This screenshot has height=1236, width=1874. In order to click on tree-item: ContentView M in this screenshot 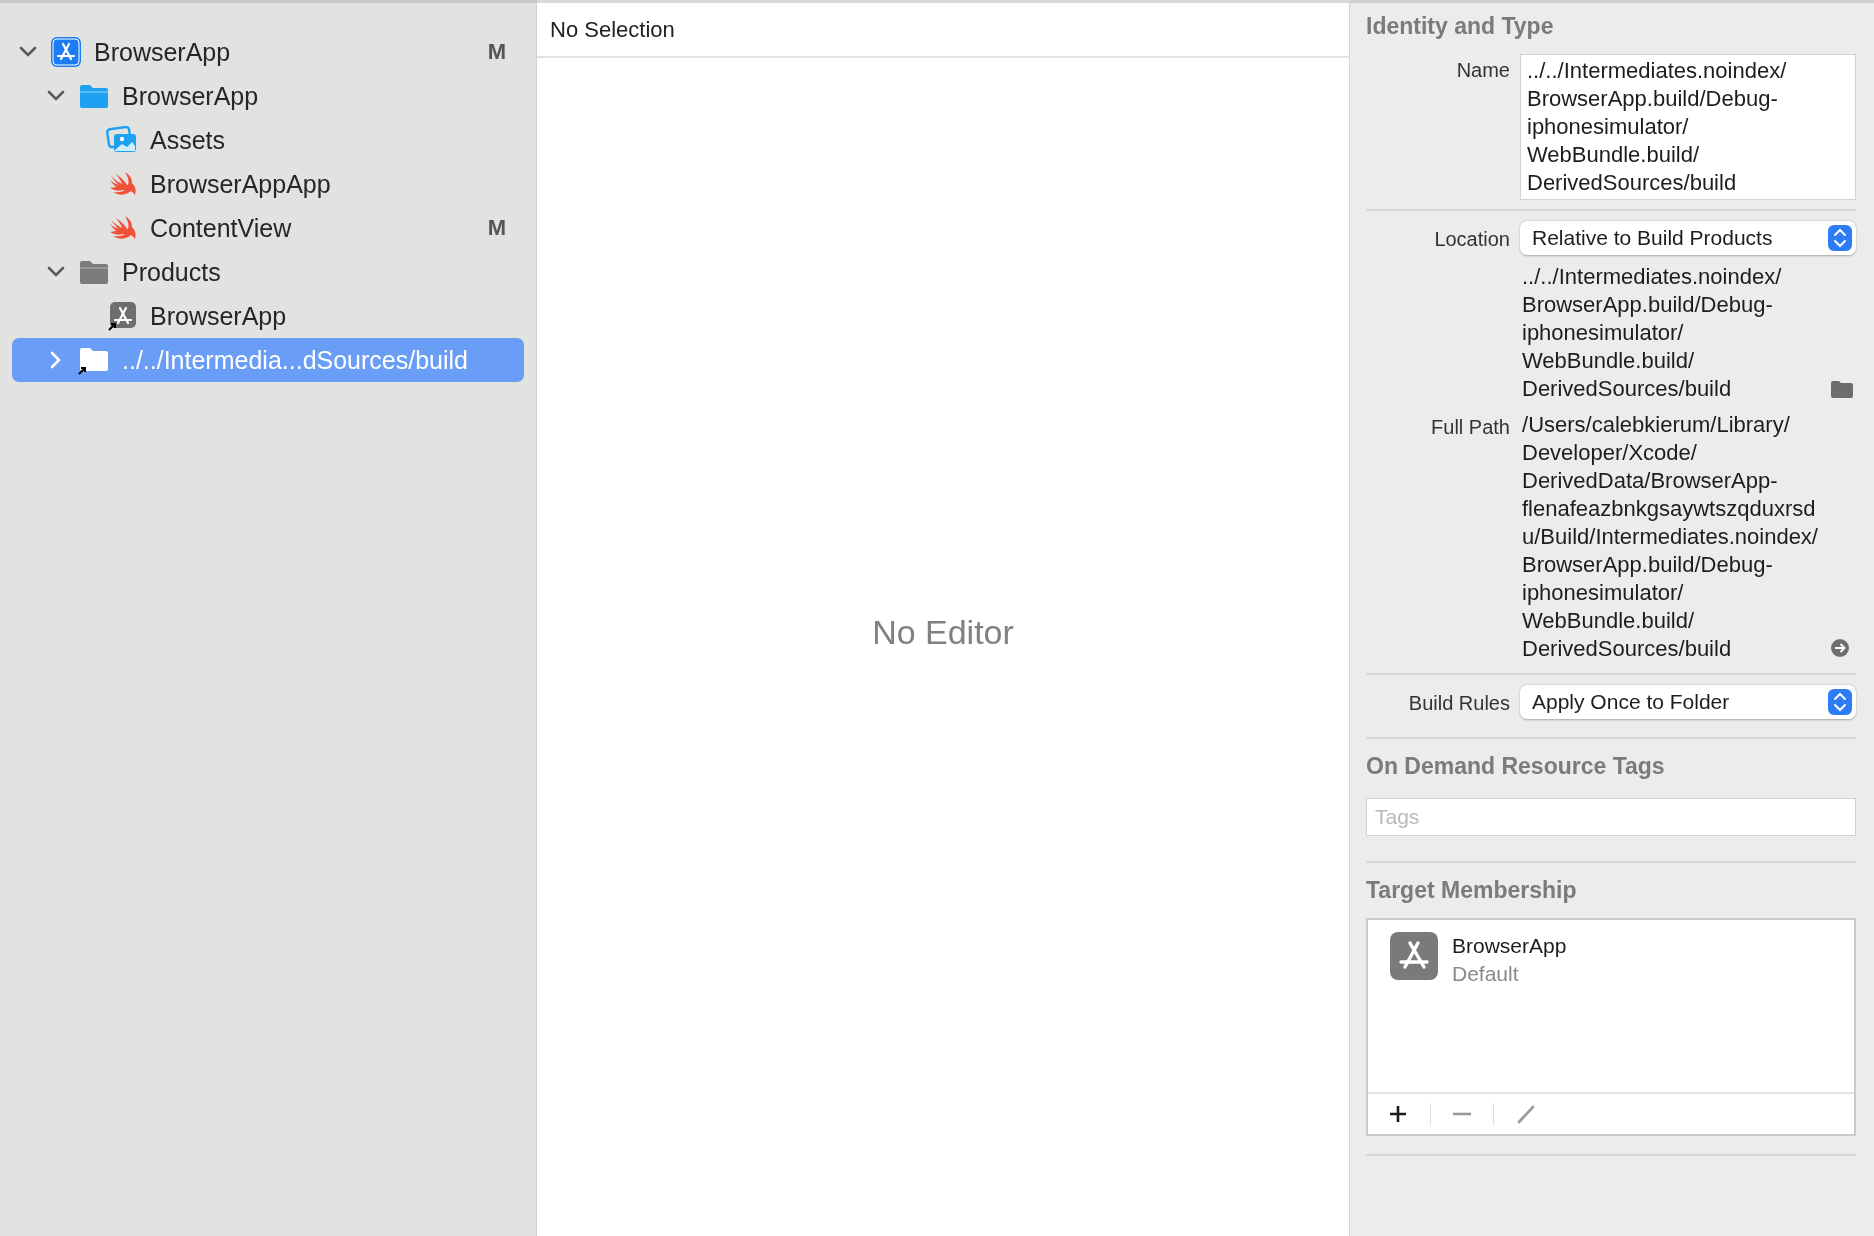, I will do `click(268, 228)`.